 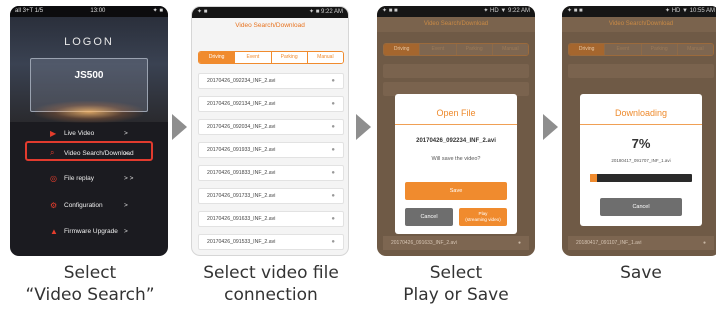 What do you see at coordinates (90, 273) in the screenshot?
I see `caption-line: Select` at bounding box center [90, 273].